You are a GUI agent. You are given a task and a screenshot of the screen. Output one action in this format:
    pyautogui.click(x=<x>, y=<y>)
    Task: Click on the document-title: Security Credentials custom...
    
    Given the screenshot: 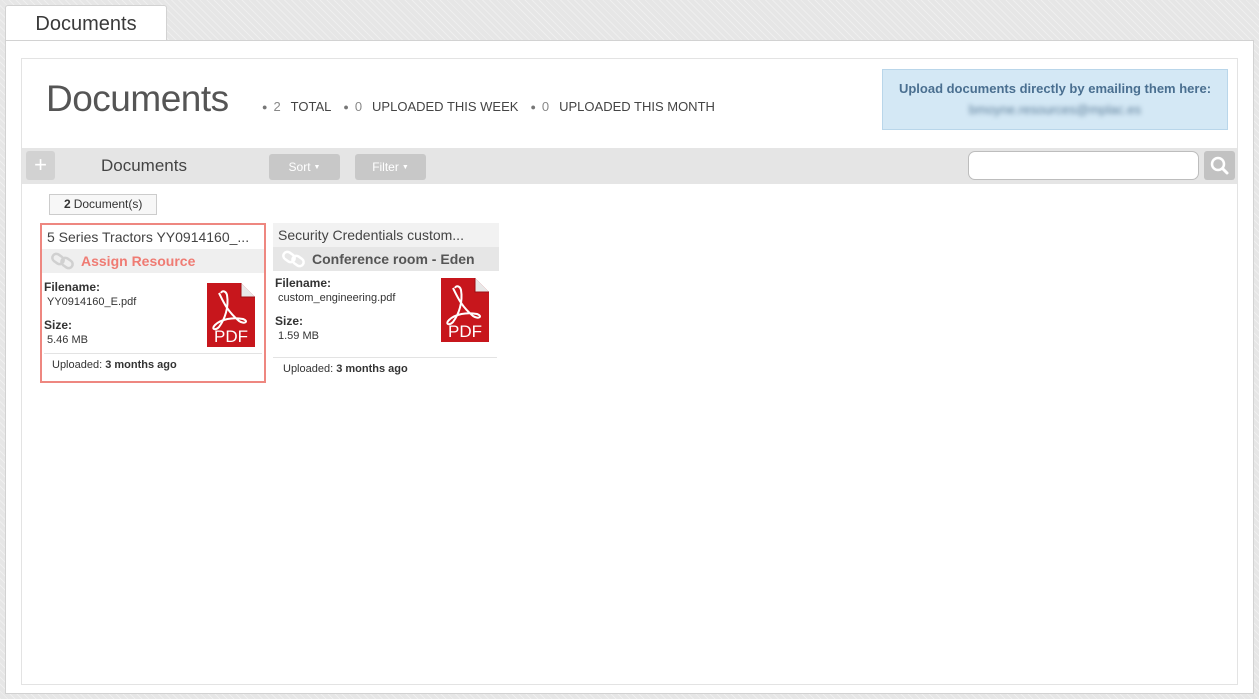 What is the action you would take?
    pyautogui.click(x=386, y=235)
    